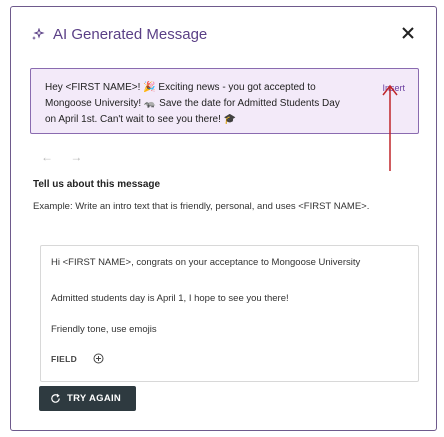 This screenshot has width=444, height=437. What do you see at coordinates (64, 359) in the screenshot?
I see `field-button: FIELD` at bounding box center [64, 359].